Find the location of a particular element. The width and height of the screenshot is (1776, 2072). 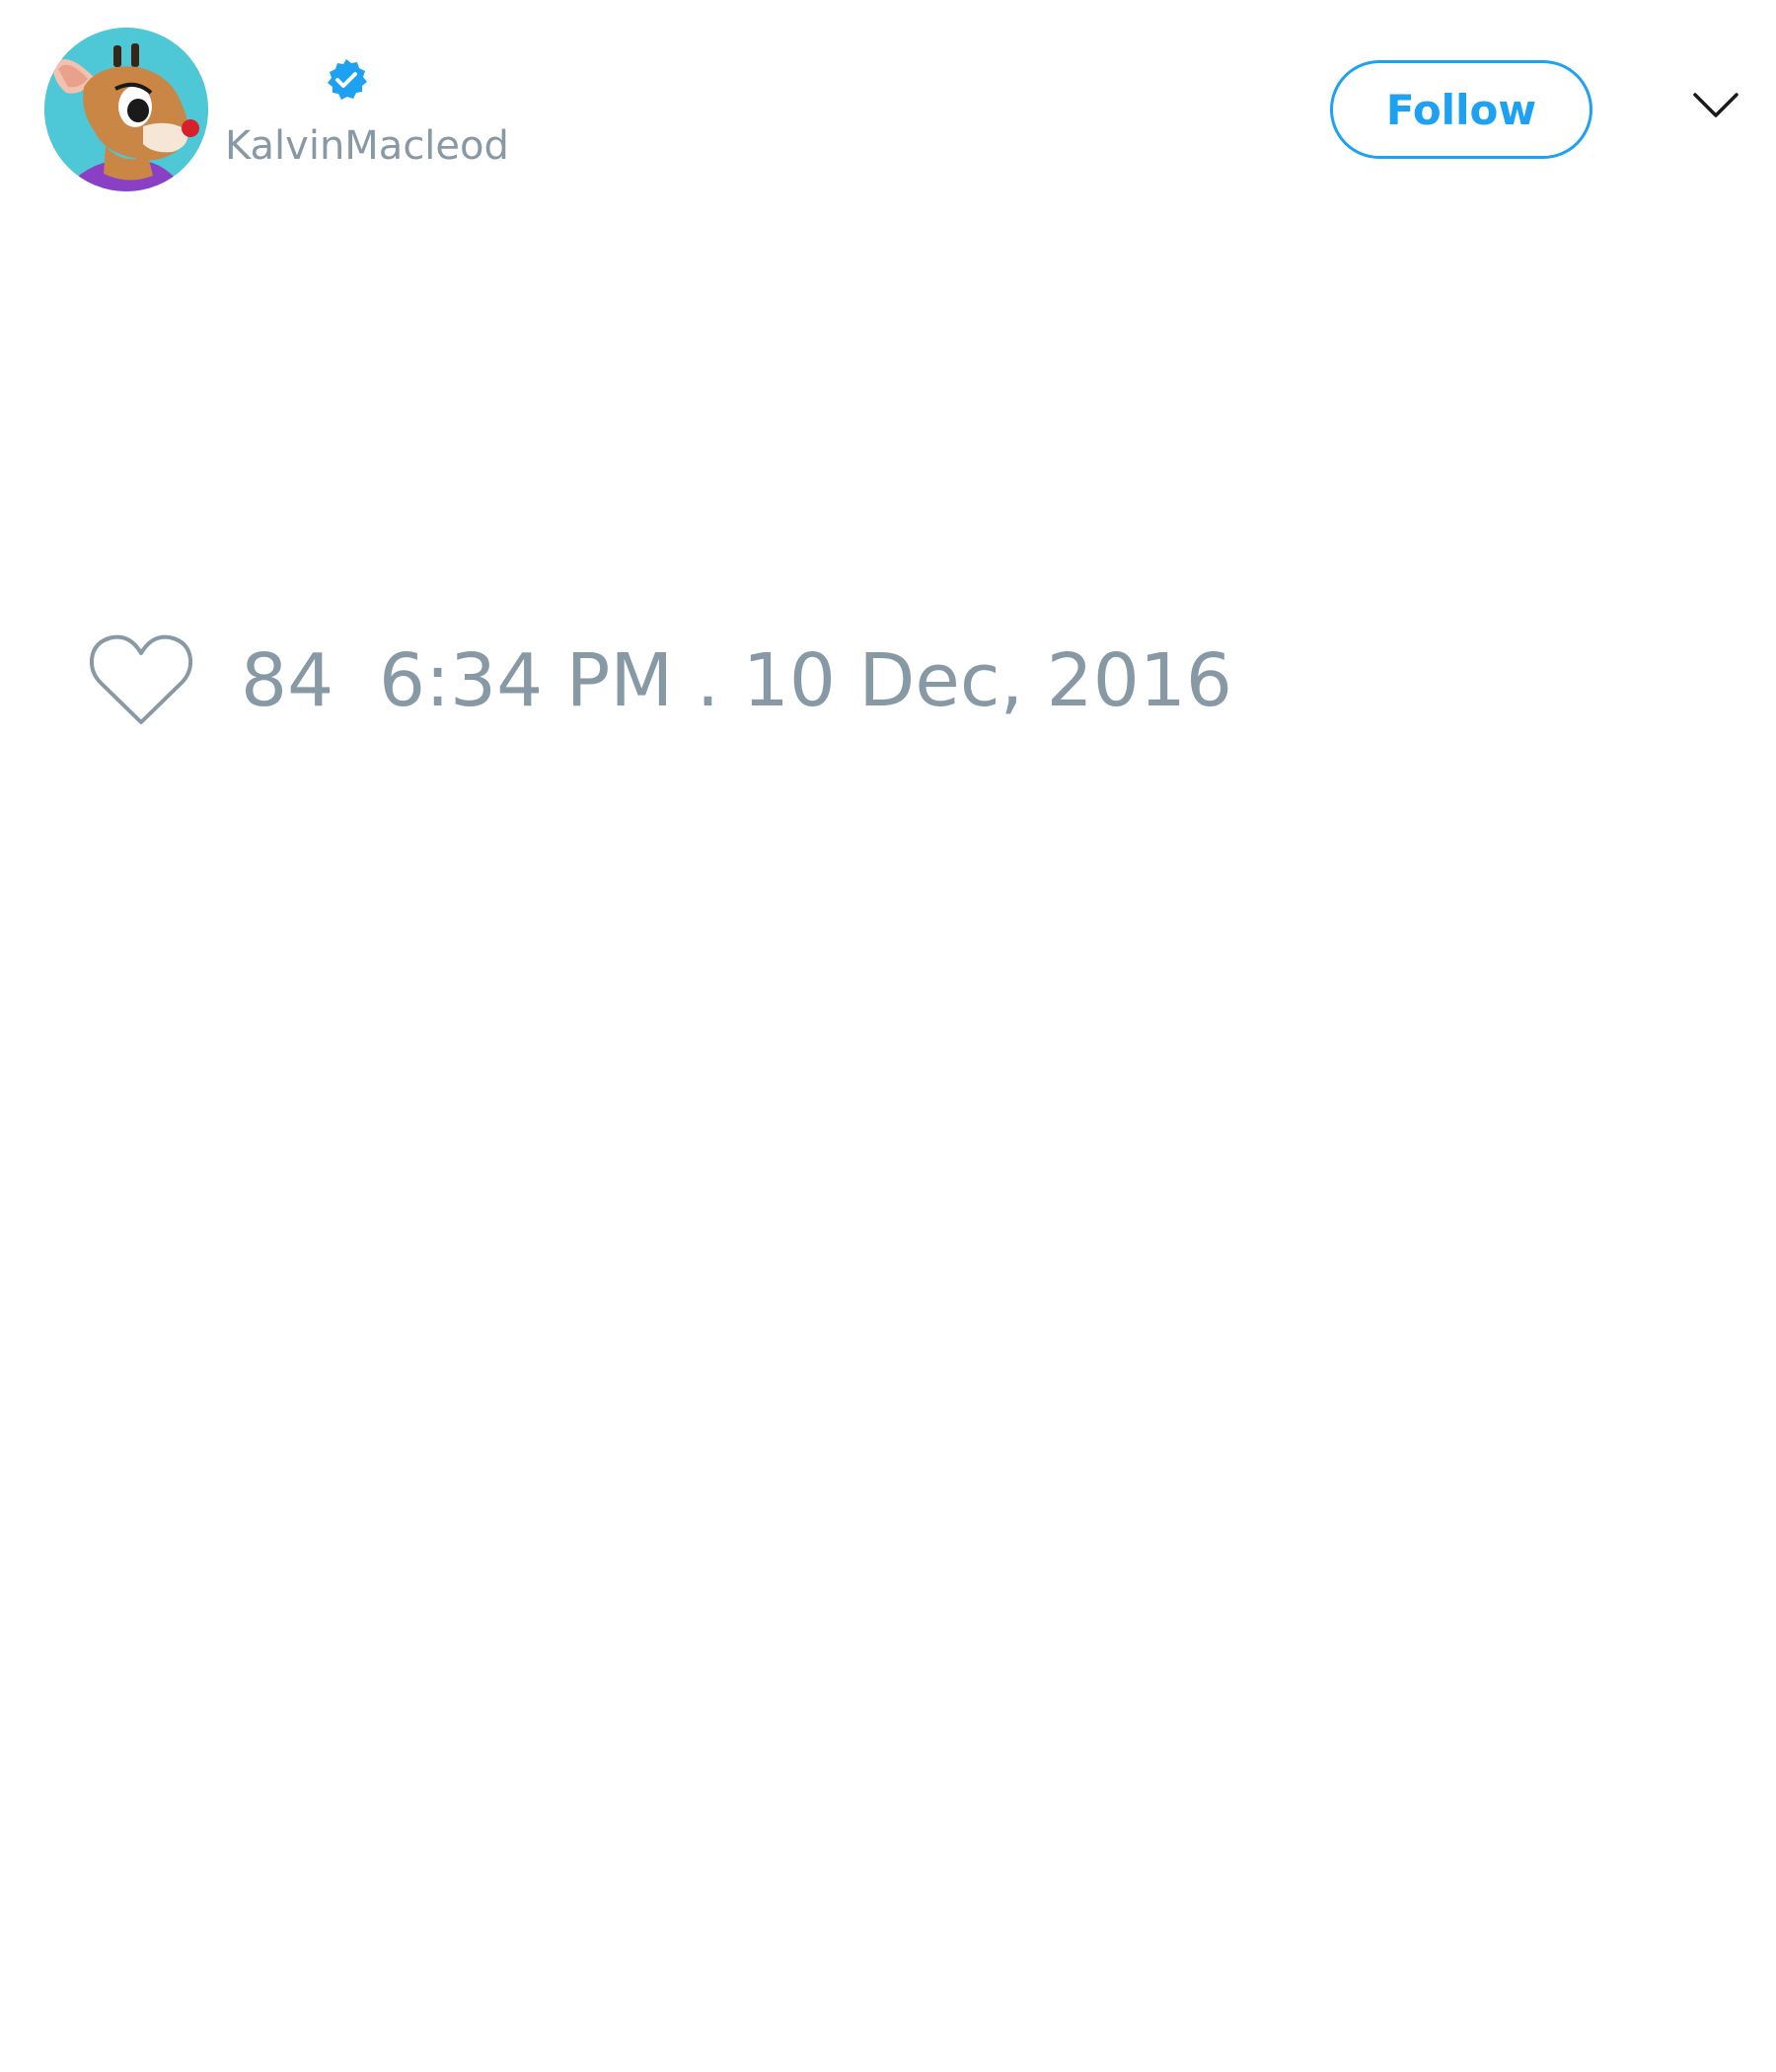

chevron-down-icon is located at coordinates (1716, 106).